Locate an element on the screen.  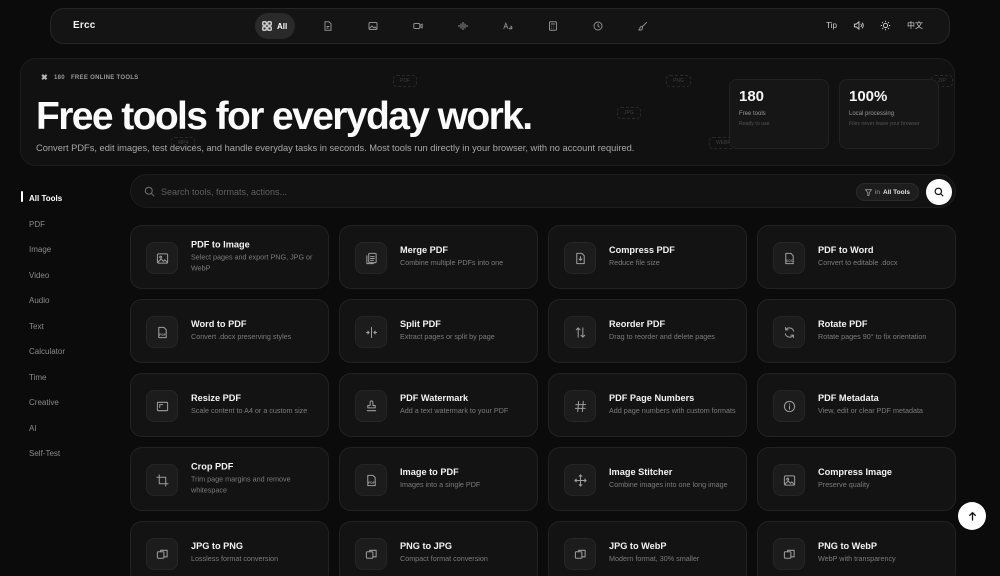
tool-description: Images into a single PDF is located at coordinates (440, 485).